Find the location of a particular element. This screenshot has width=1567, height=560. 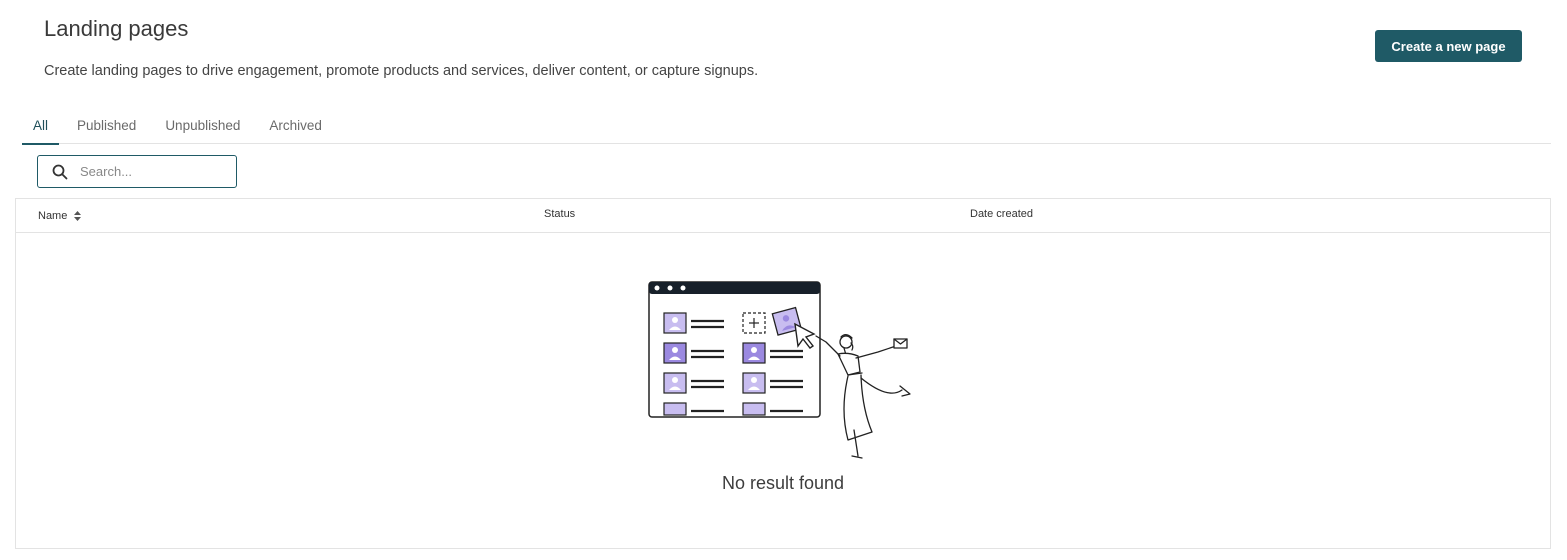

column-label-name: Name is located at coordinates (53, 215).